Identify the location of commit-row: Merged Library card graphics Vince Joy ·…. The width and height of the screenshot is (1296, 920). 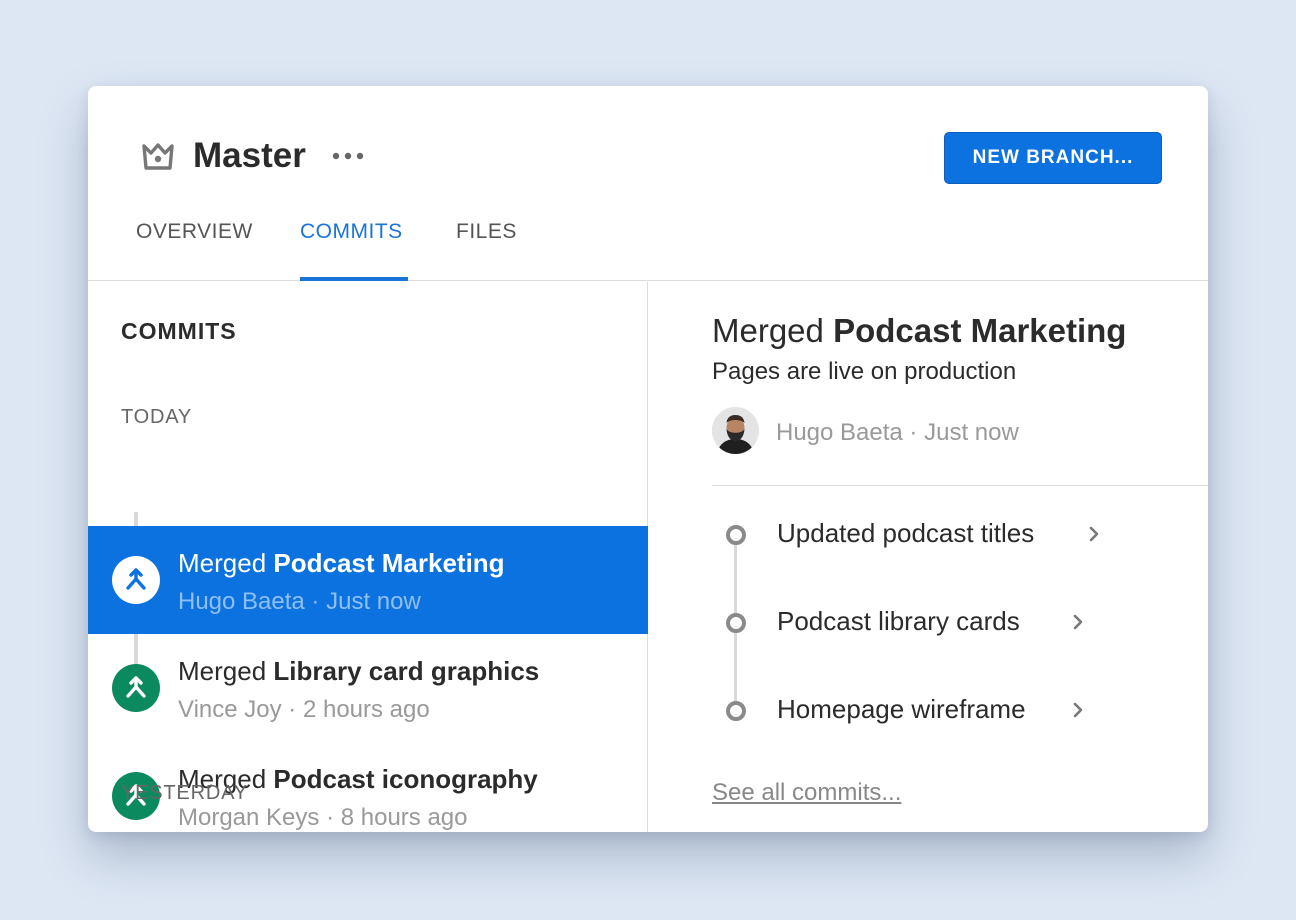
(368, 688).